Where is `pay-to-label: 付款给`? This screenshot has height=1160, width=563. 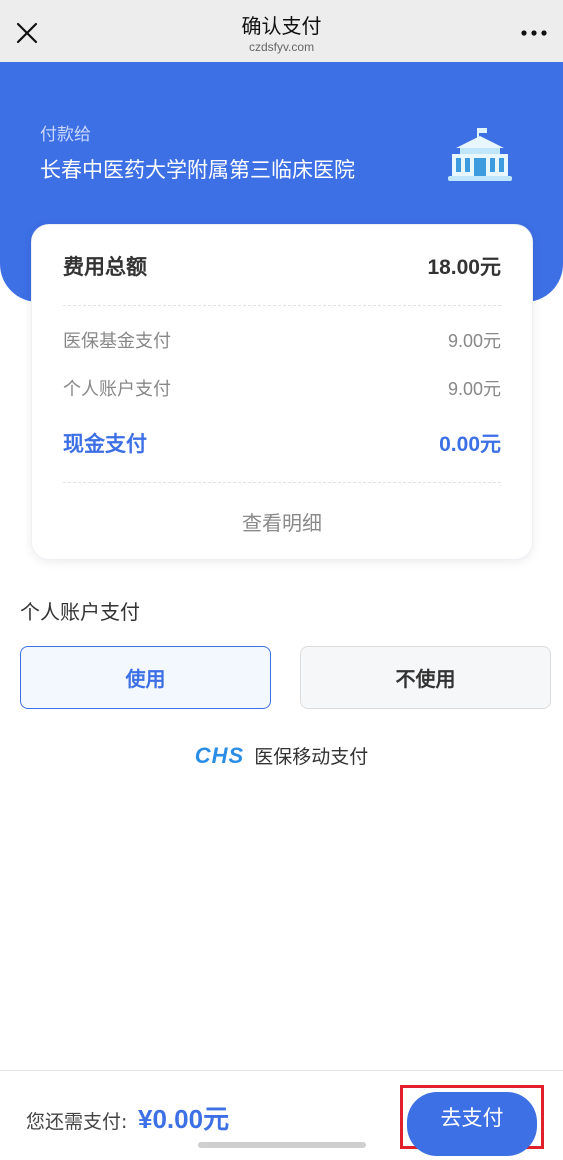 pay-to-label: 付款给 is located at coordinates (65, 135).